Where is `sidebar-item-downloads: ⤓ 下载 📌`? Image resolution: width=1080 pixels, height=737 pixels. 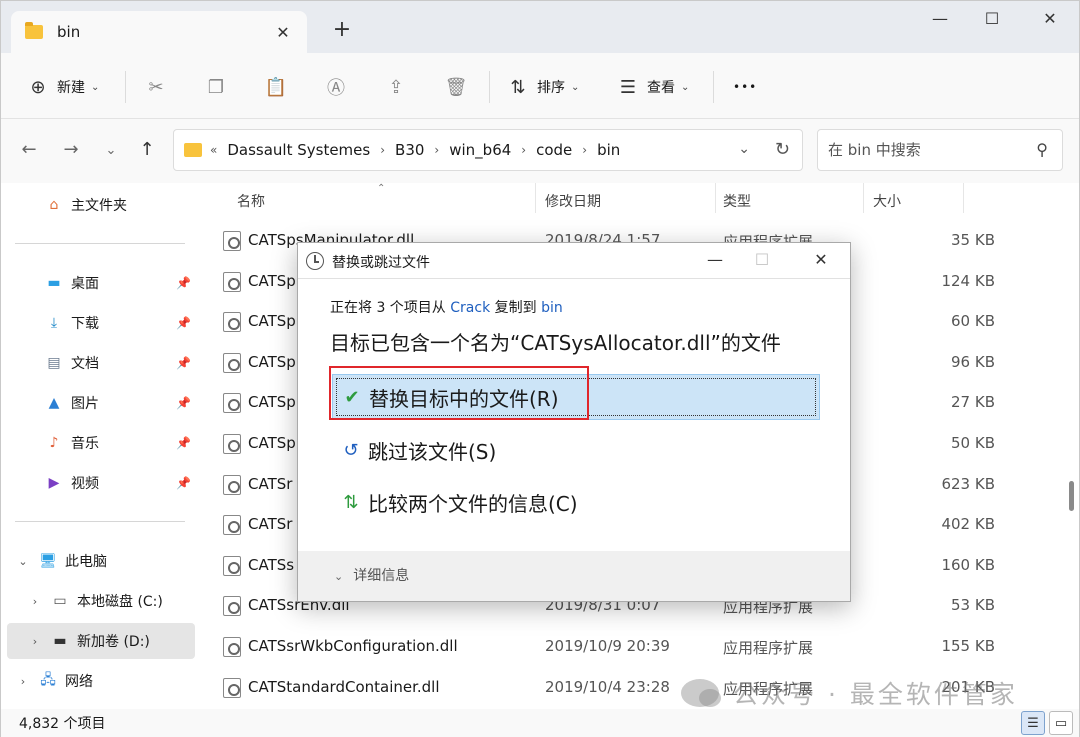 sidebar-item-downloads: ⤓ 下载 📌 is located at coordinates (99, 323).